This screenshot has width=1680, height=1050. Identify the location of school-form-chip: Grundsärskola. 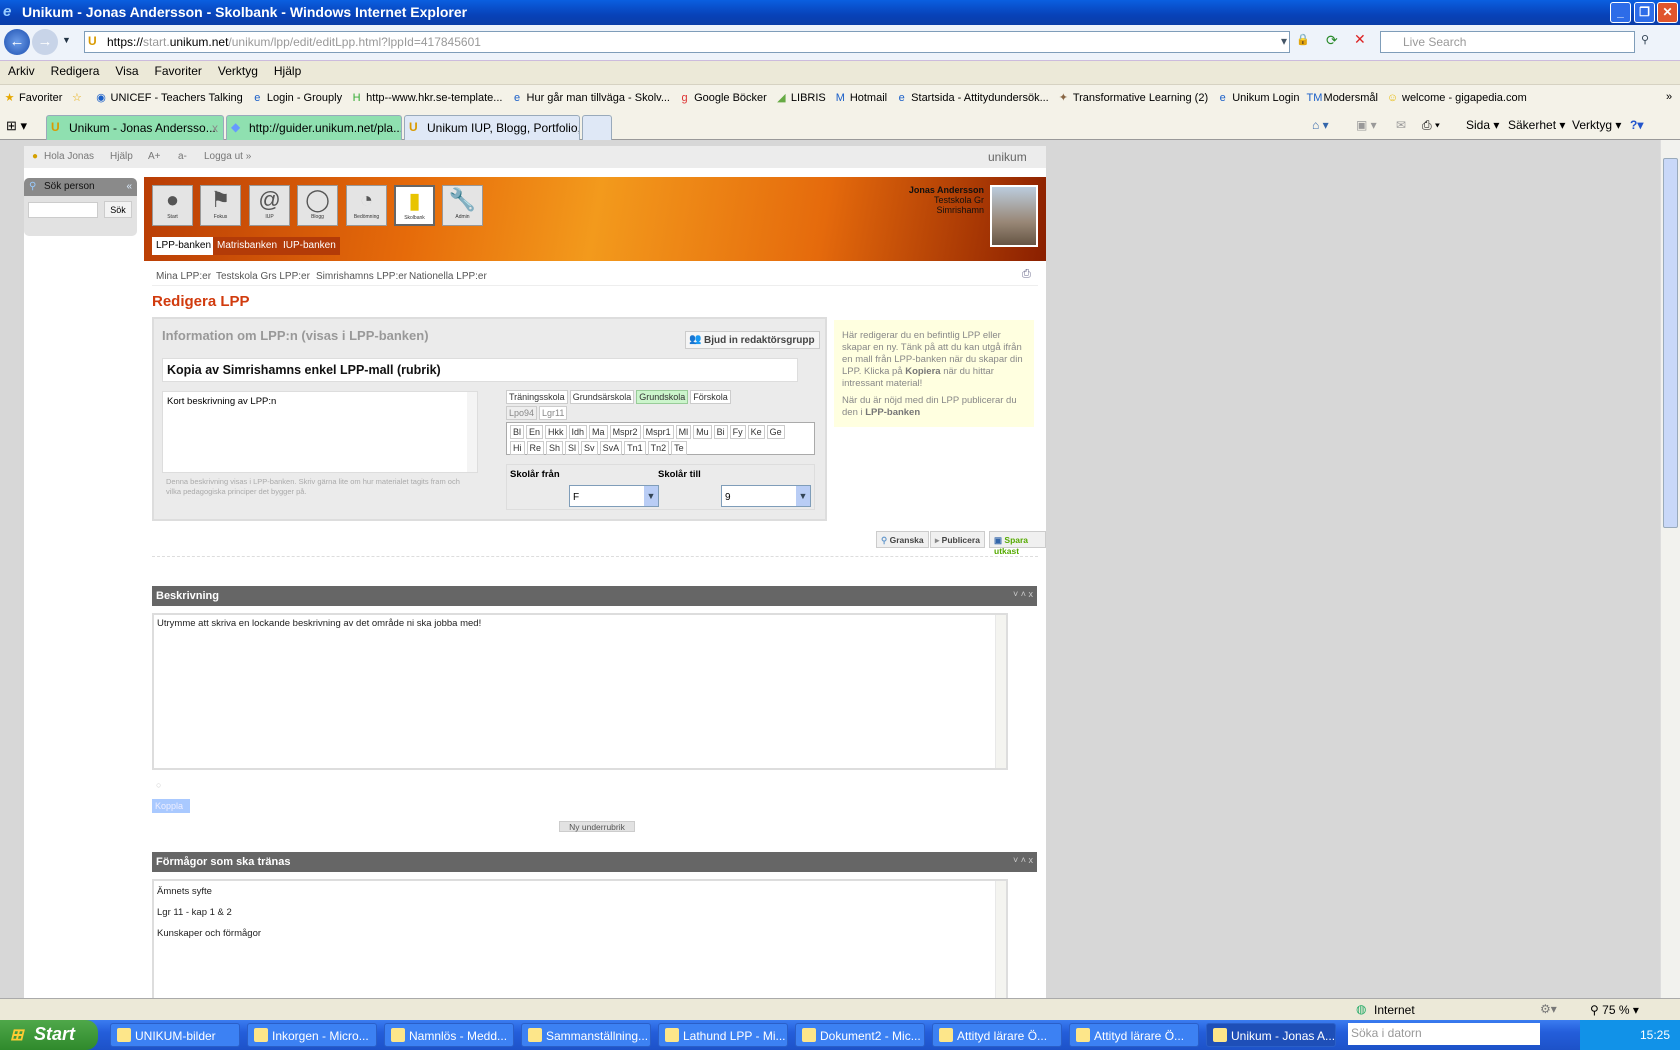
(602, 397).